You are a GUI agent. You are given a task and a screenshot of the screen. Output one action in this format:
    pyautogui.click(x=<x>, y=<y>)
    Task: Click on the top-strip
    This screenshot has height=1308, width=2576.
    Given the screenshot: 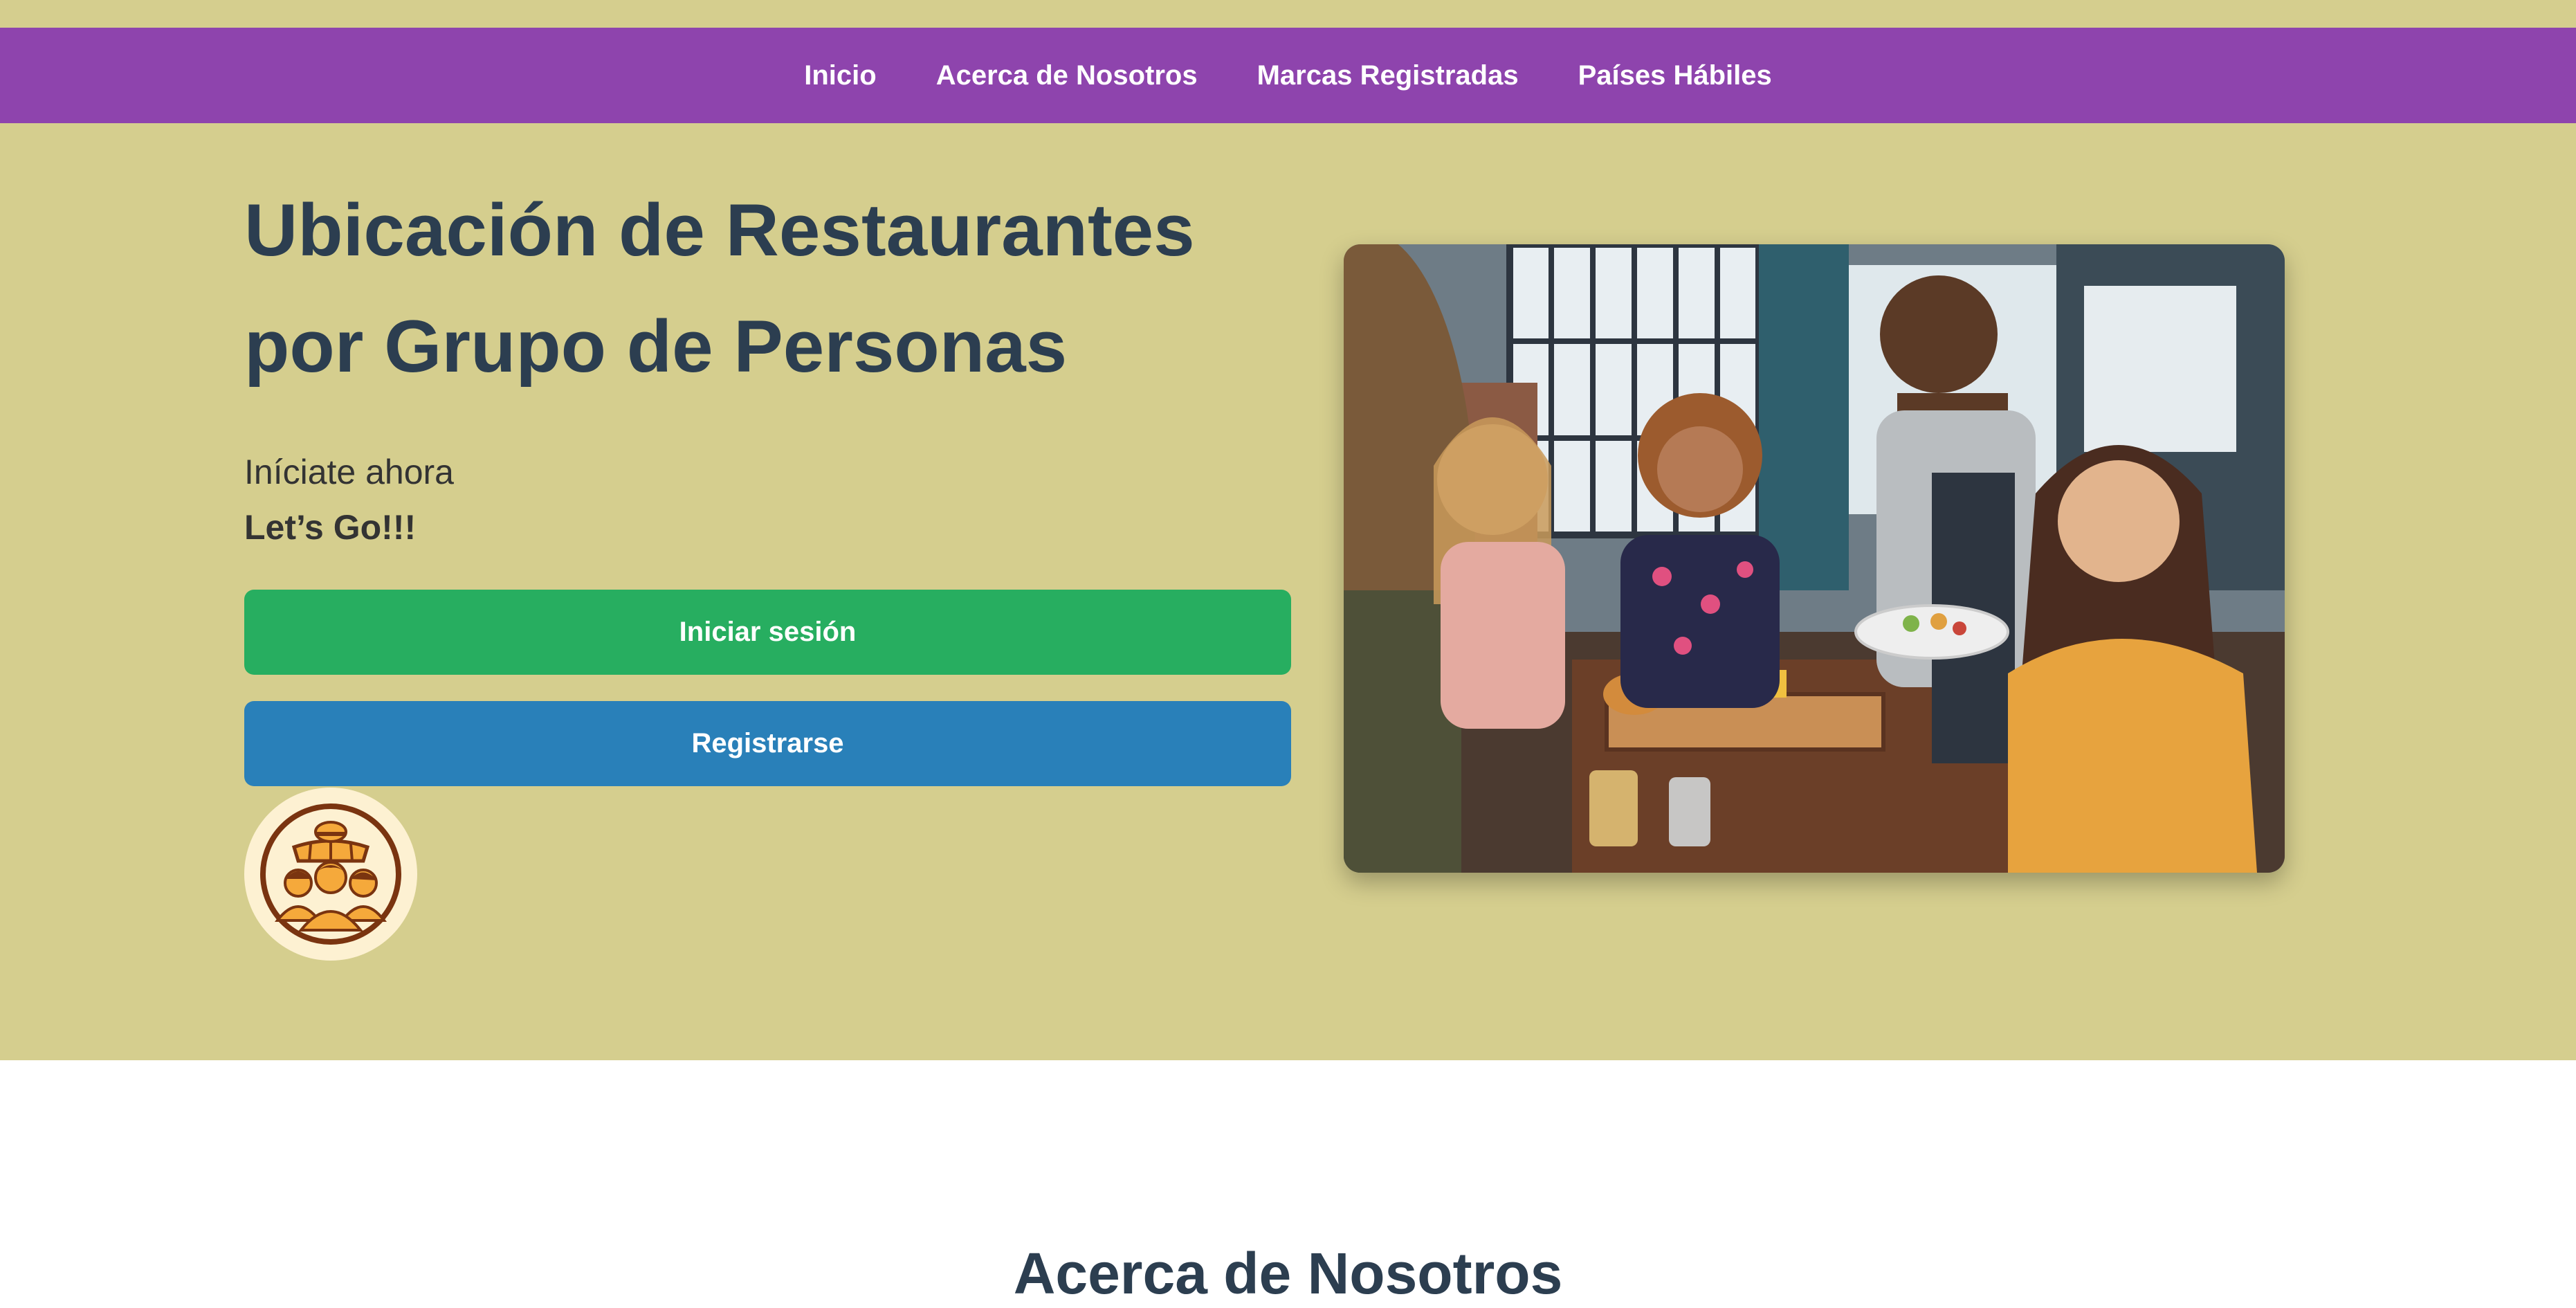 What is the action you would take?
    pyautogui.click(x=1288, y=14)
    